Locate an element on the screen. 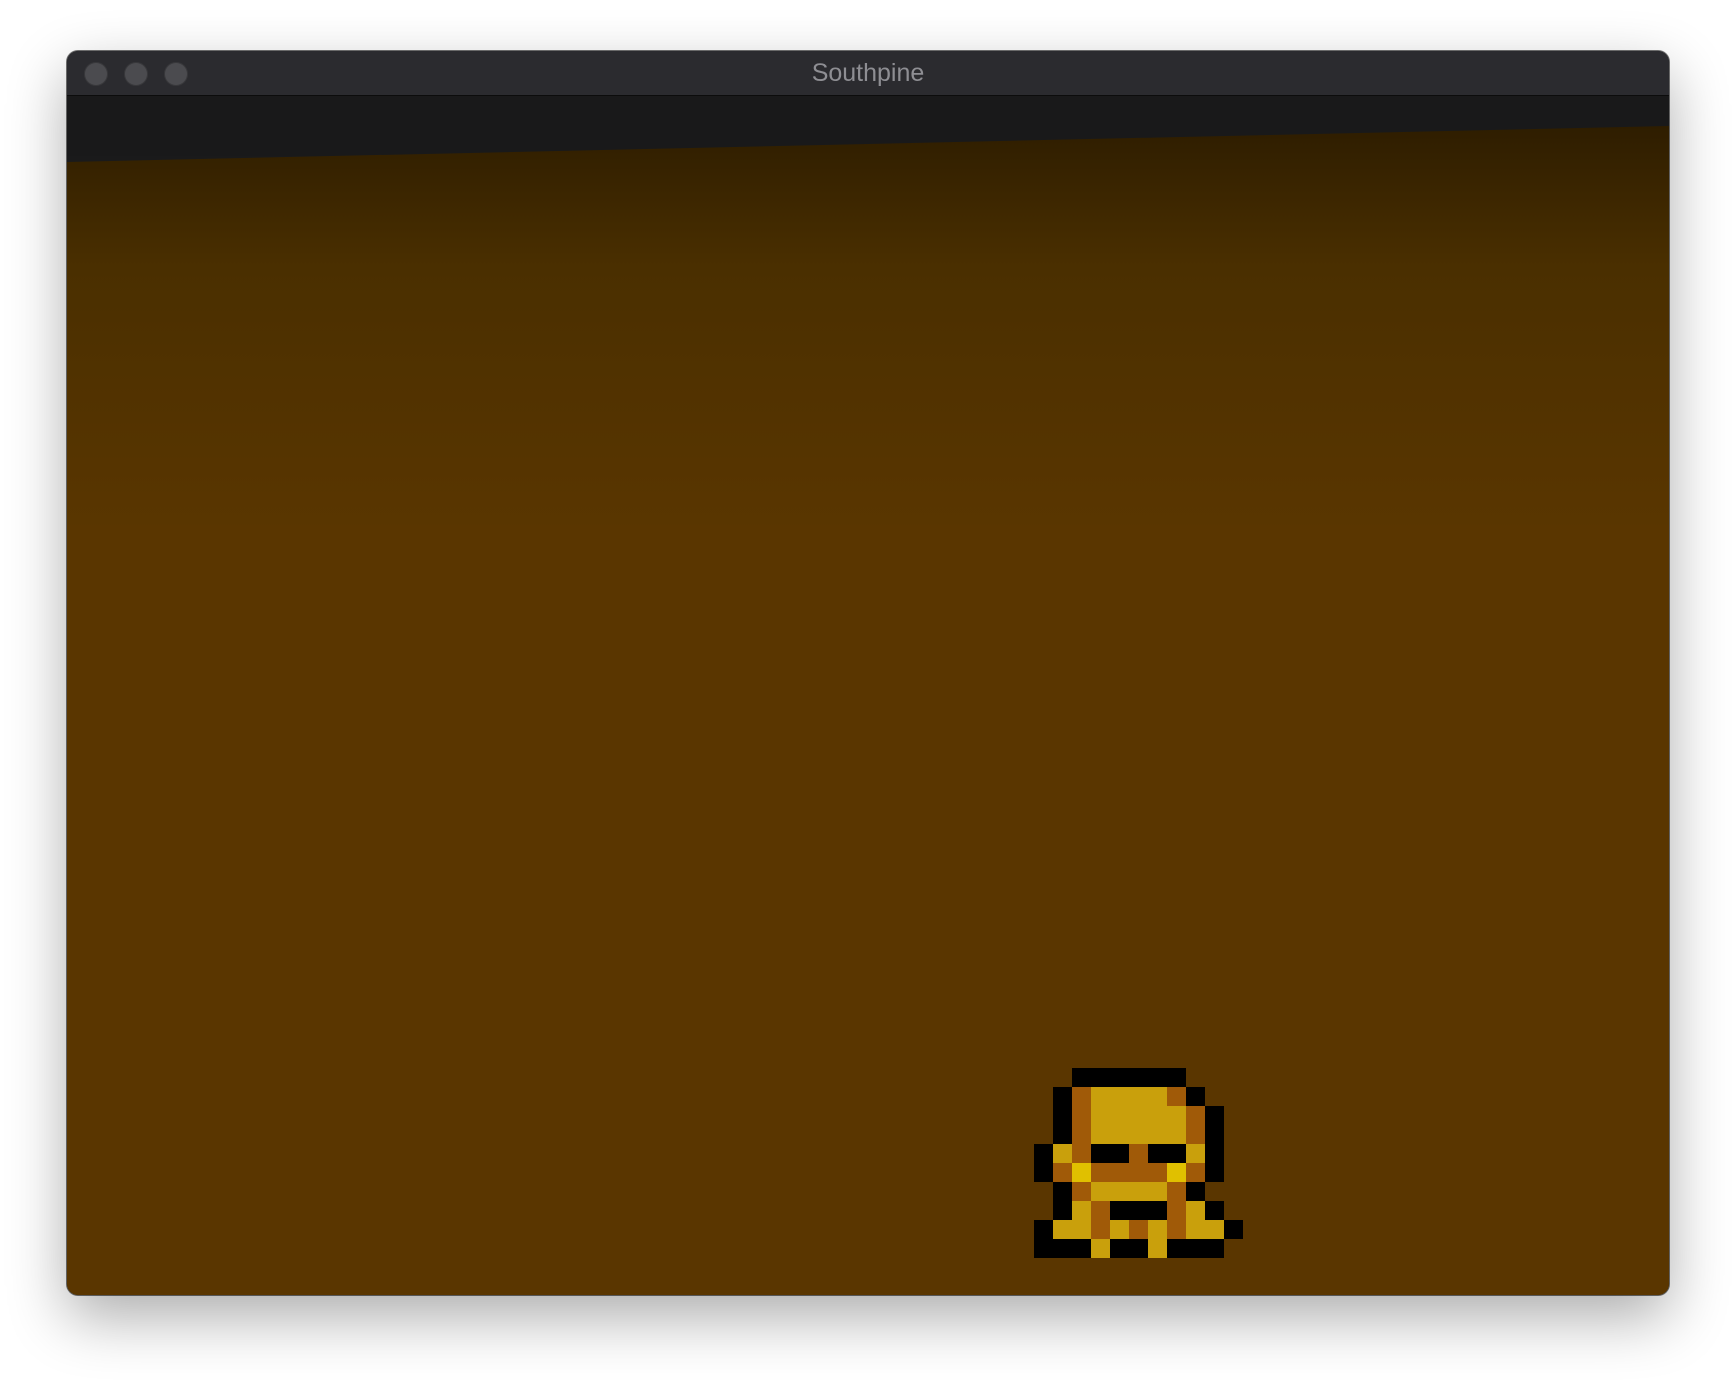  window-title: Southpine is located at coordinates (868, 73).